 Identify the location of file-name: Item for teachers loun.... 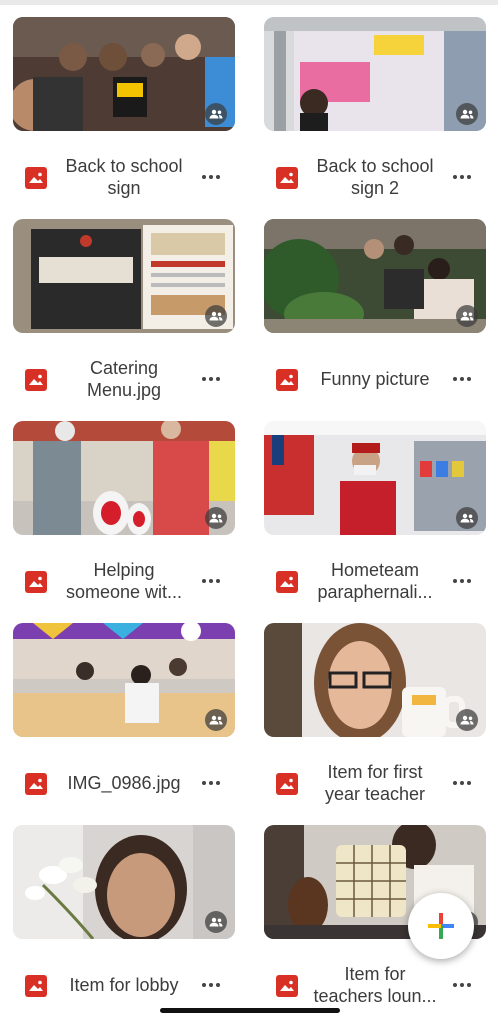
(375, 985).